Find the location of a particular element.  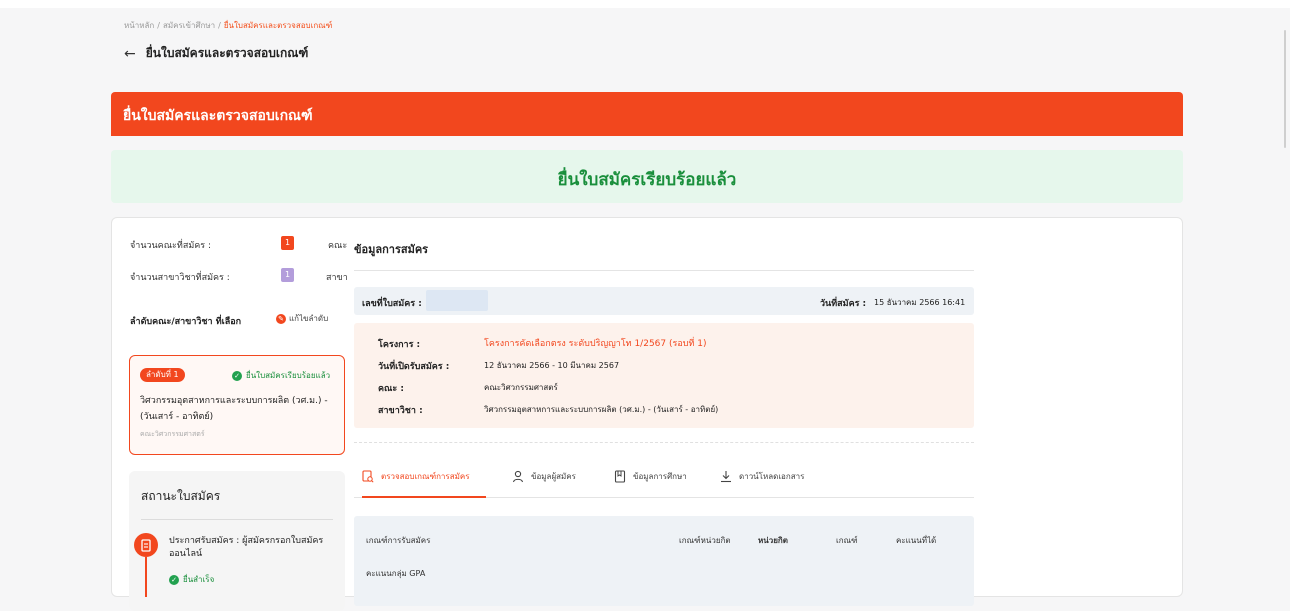

breadcrumb-home: หน้าหลัก is located at coordinates (139, 25).